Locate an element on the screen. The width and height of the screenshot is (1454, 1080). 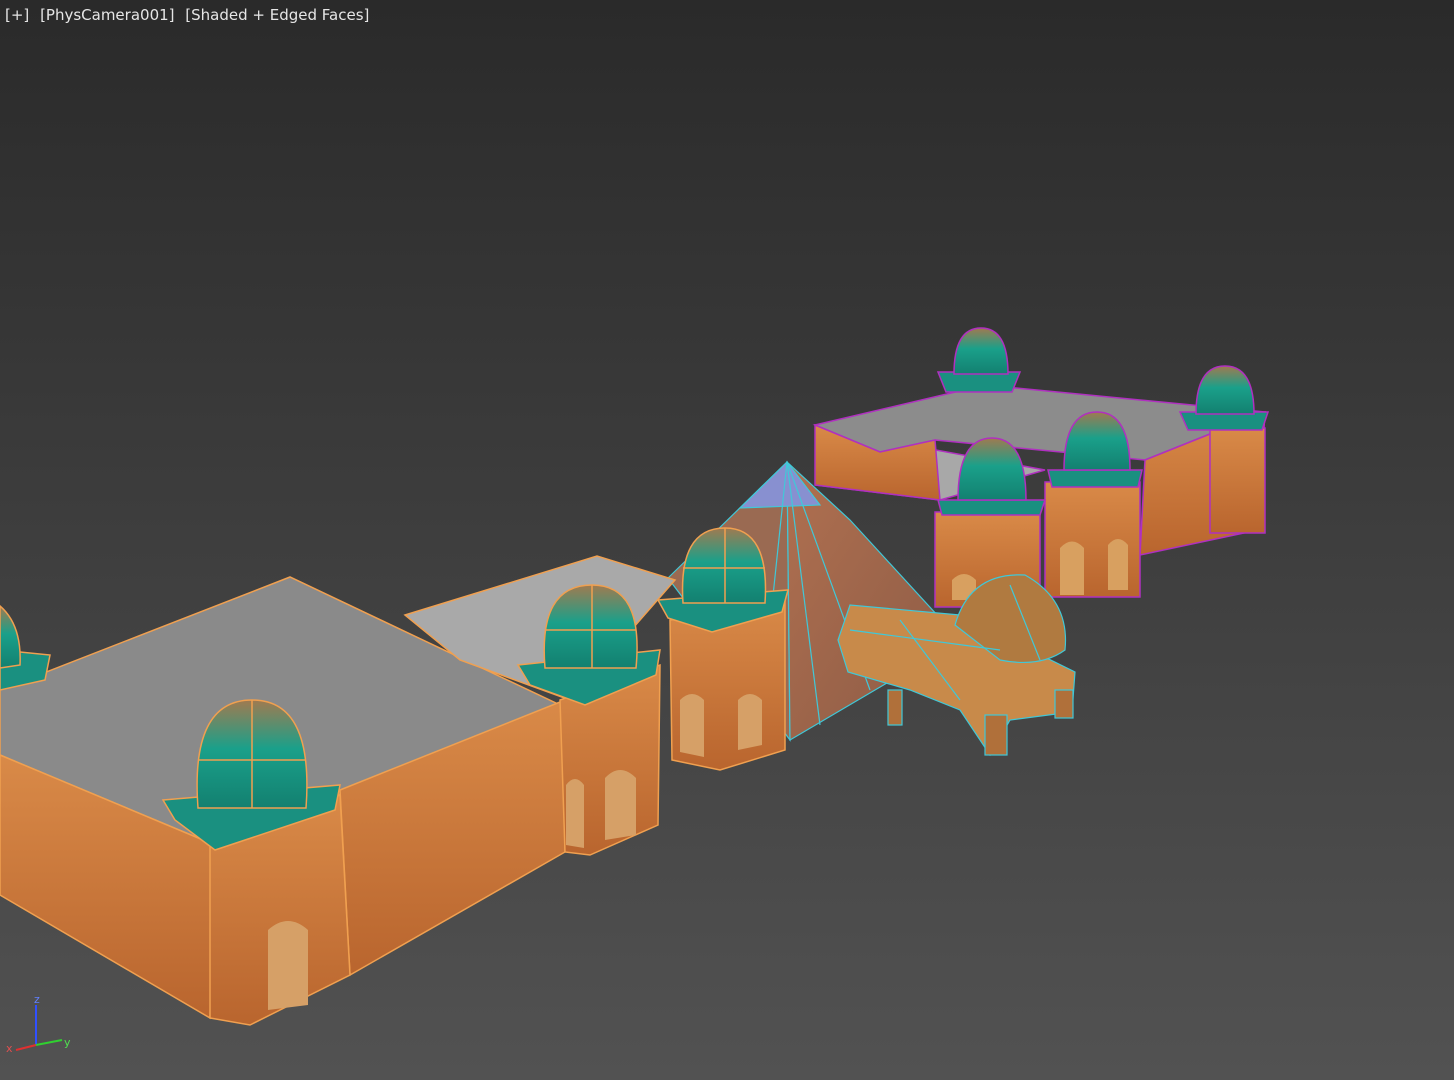
viewport-shading-menu: [Shaded + Edged Faces] is located at coordinates (277, 15).